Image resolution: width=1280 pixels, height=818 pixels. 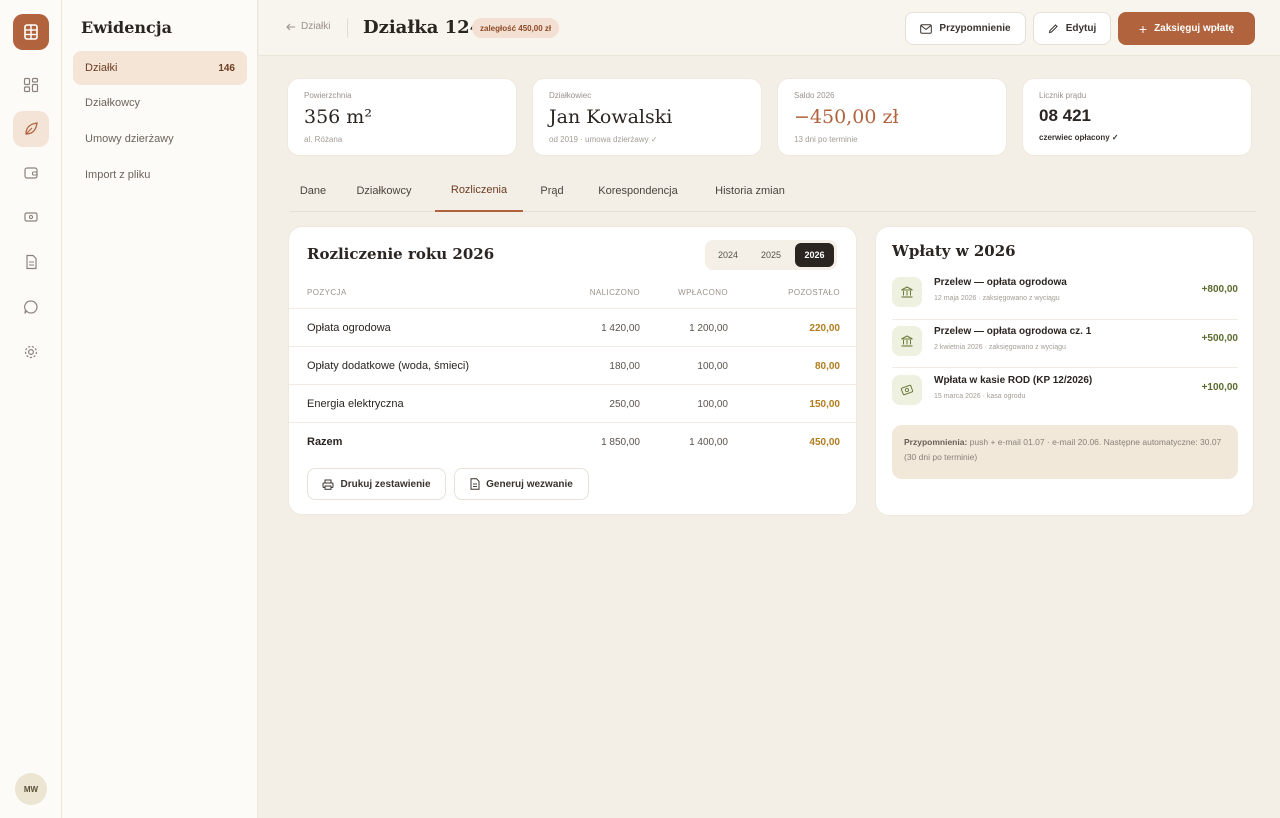 What do you see at coordinates (1000, 347) in the screenshot?
I see `payment-sub: 2 kwietnia 2026 · zaksięgowano z wyciągu` at bounding box center [1000, 347].